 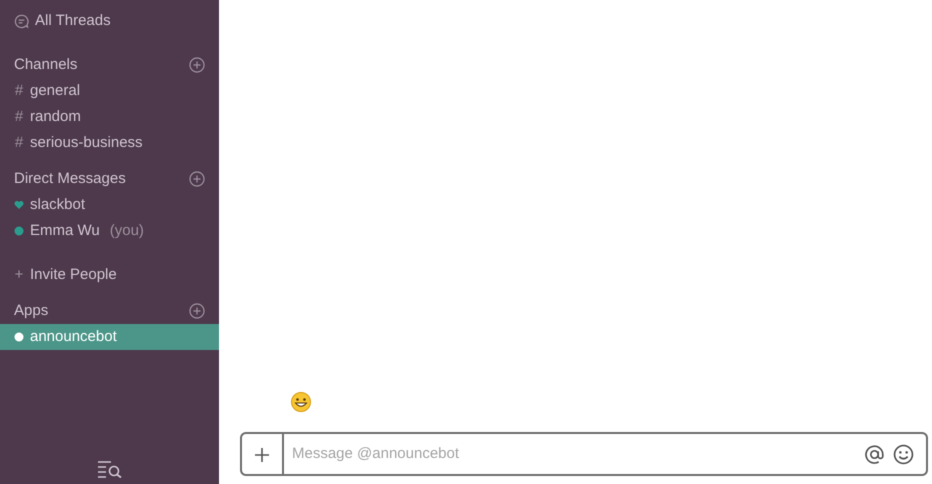 What do you see at coordinates (73, 20) in the screenshot?
I see `all-threads-label: All Threads` at bounding box center [73, 20].